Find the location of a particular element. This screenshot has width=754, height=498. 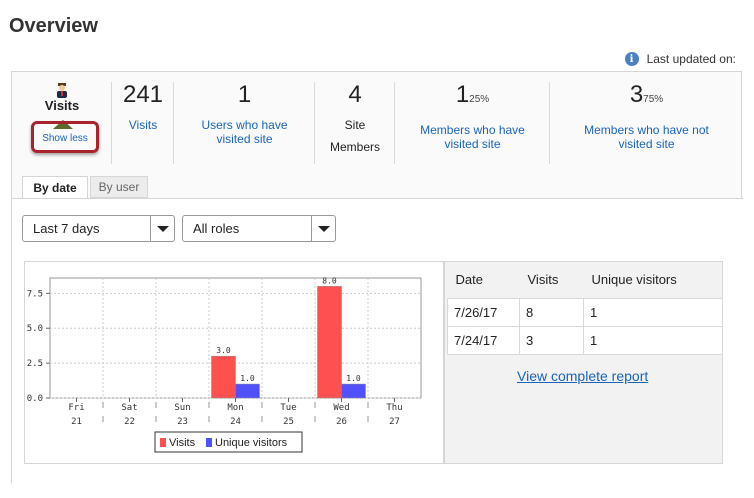

x-tick-label-day: Sat is located at coordinates (129, 408).